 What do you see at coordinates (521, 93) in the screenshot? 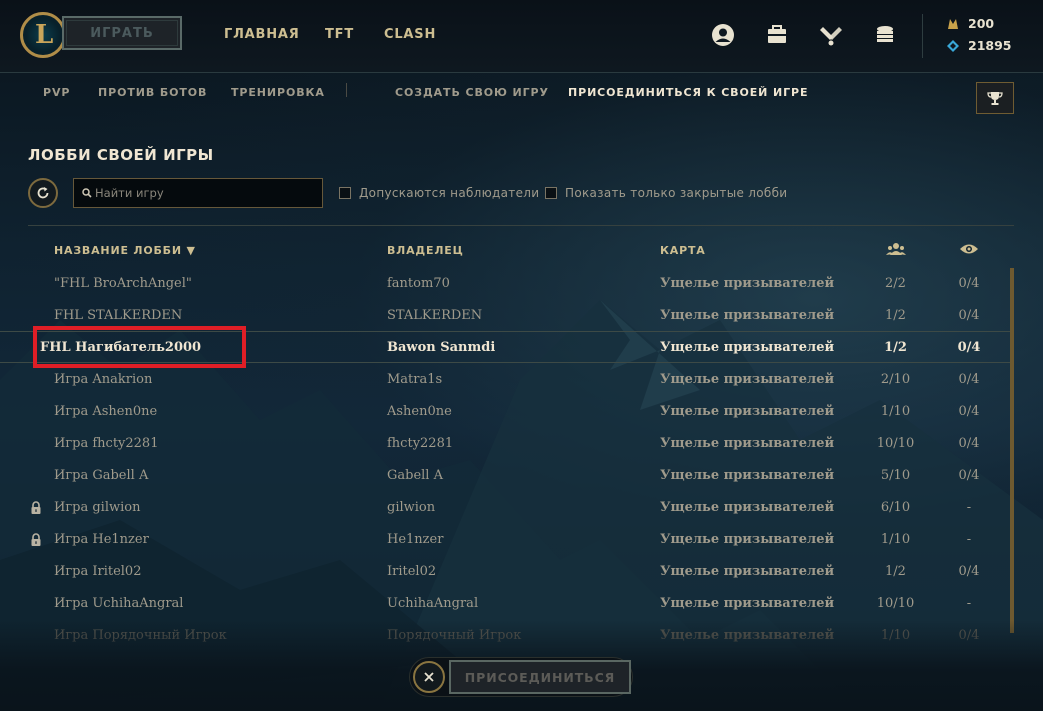
I see `active-tab-underline` at bounding box center [521, 93].